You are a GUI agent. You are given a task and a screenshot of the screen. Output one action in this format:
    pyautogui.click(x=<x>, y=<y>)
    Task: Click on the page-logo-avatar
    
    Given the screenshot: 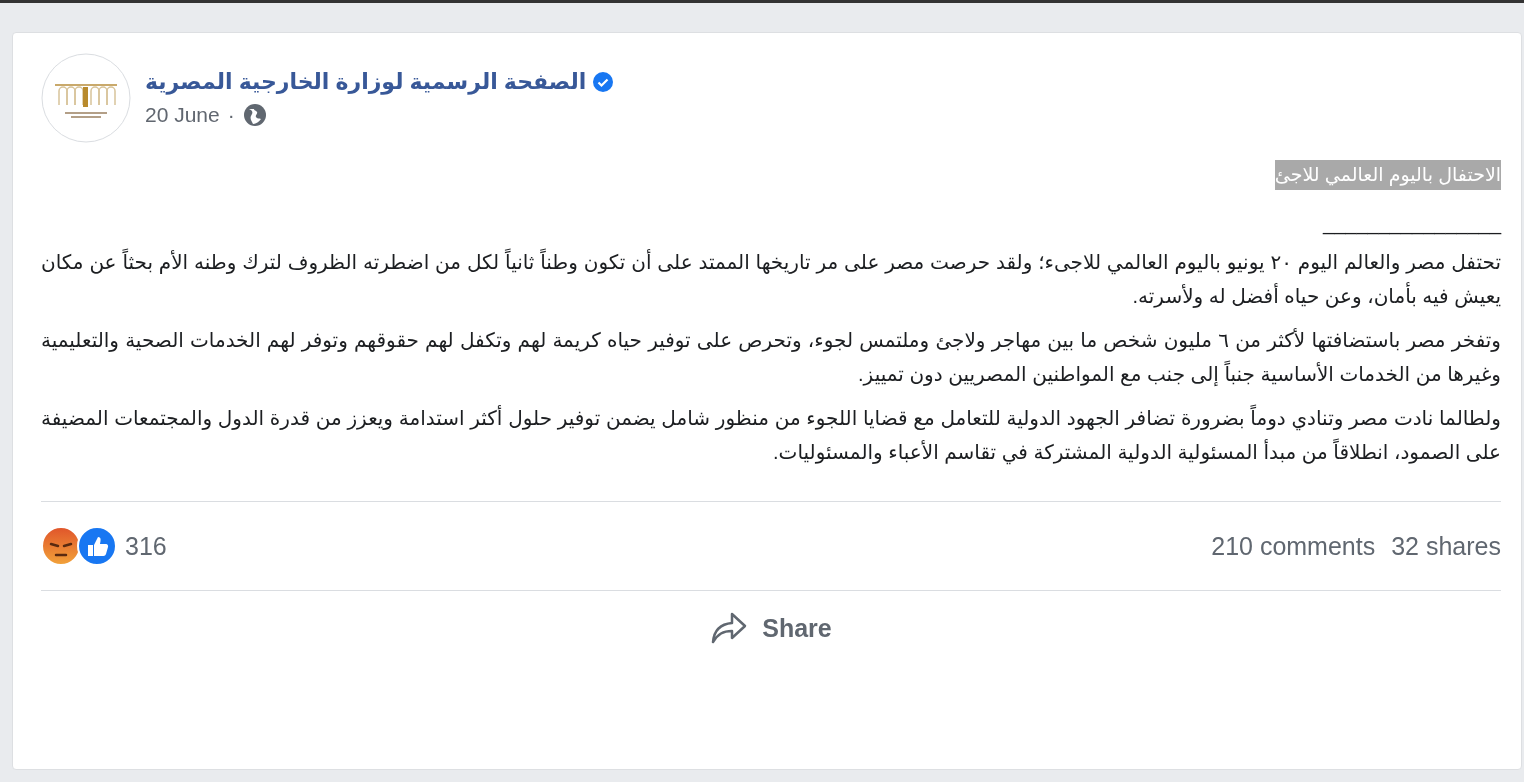 What is the action you would take?
    pyautogui.click(x=86, y=98)
    